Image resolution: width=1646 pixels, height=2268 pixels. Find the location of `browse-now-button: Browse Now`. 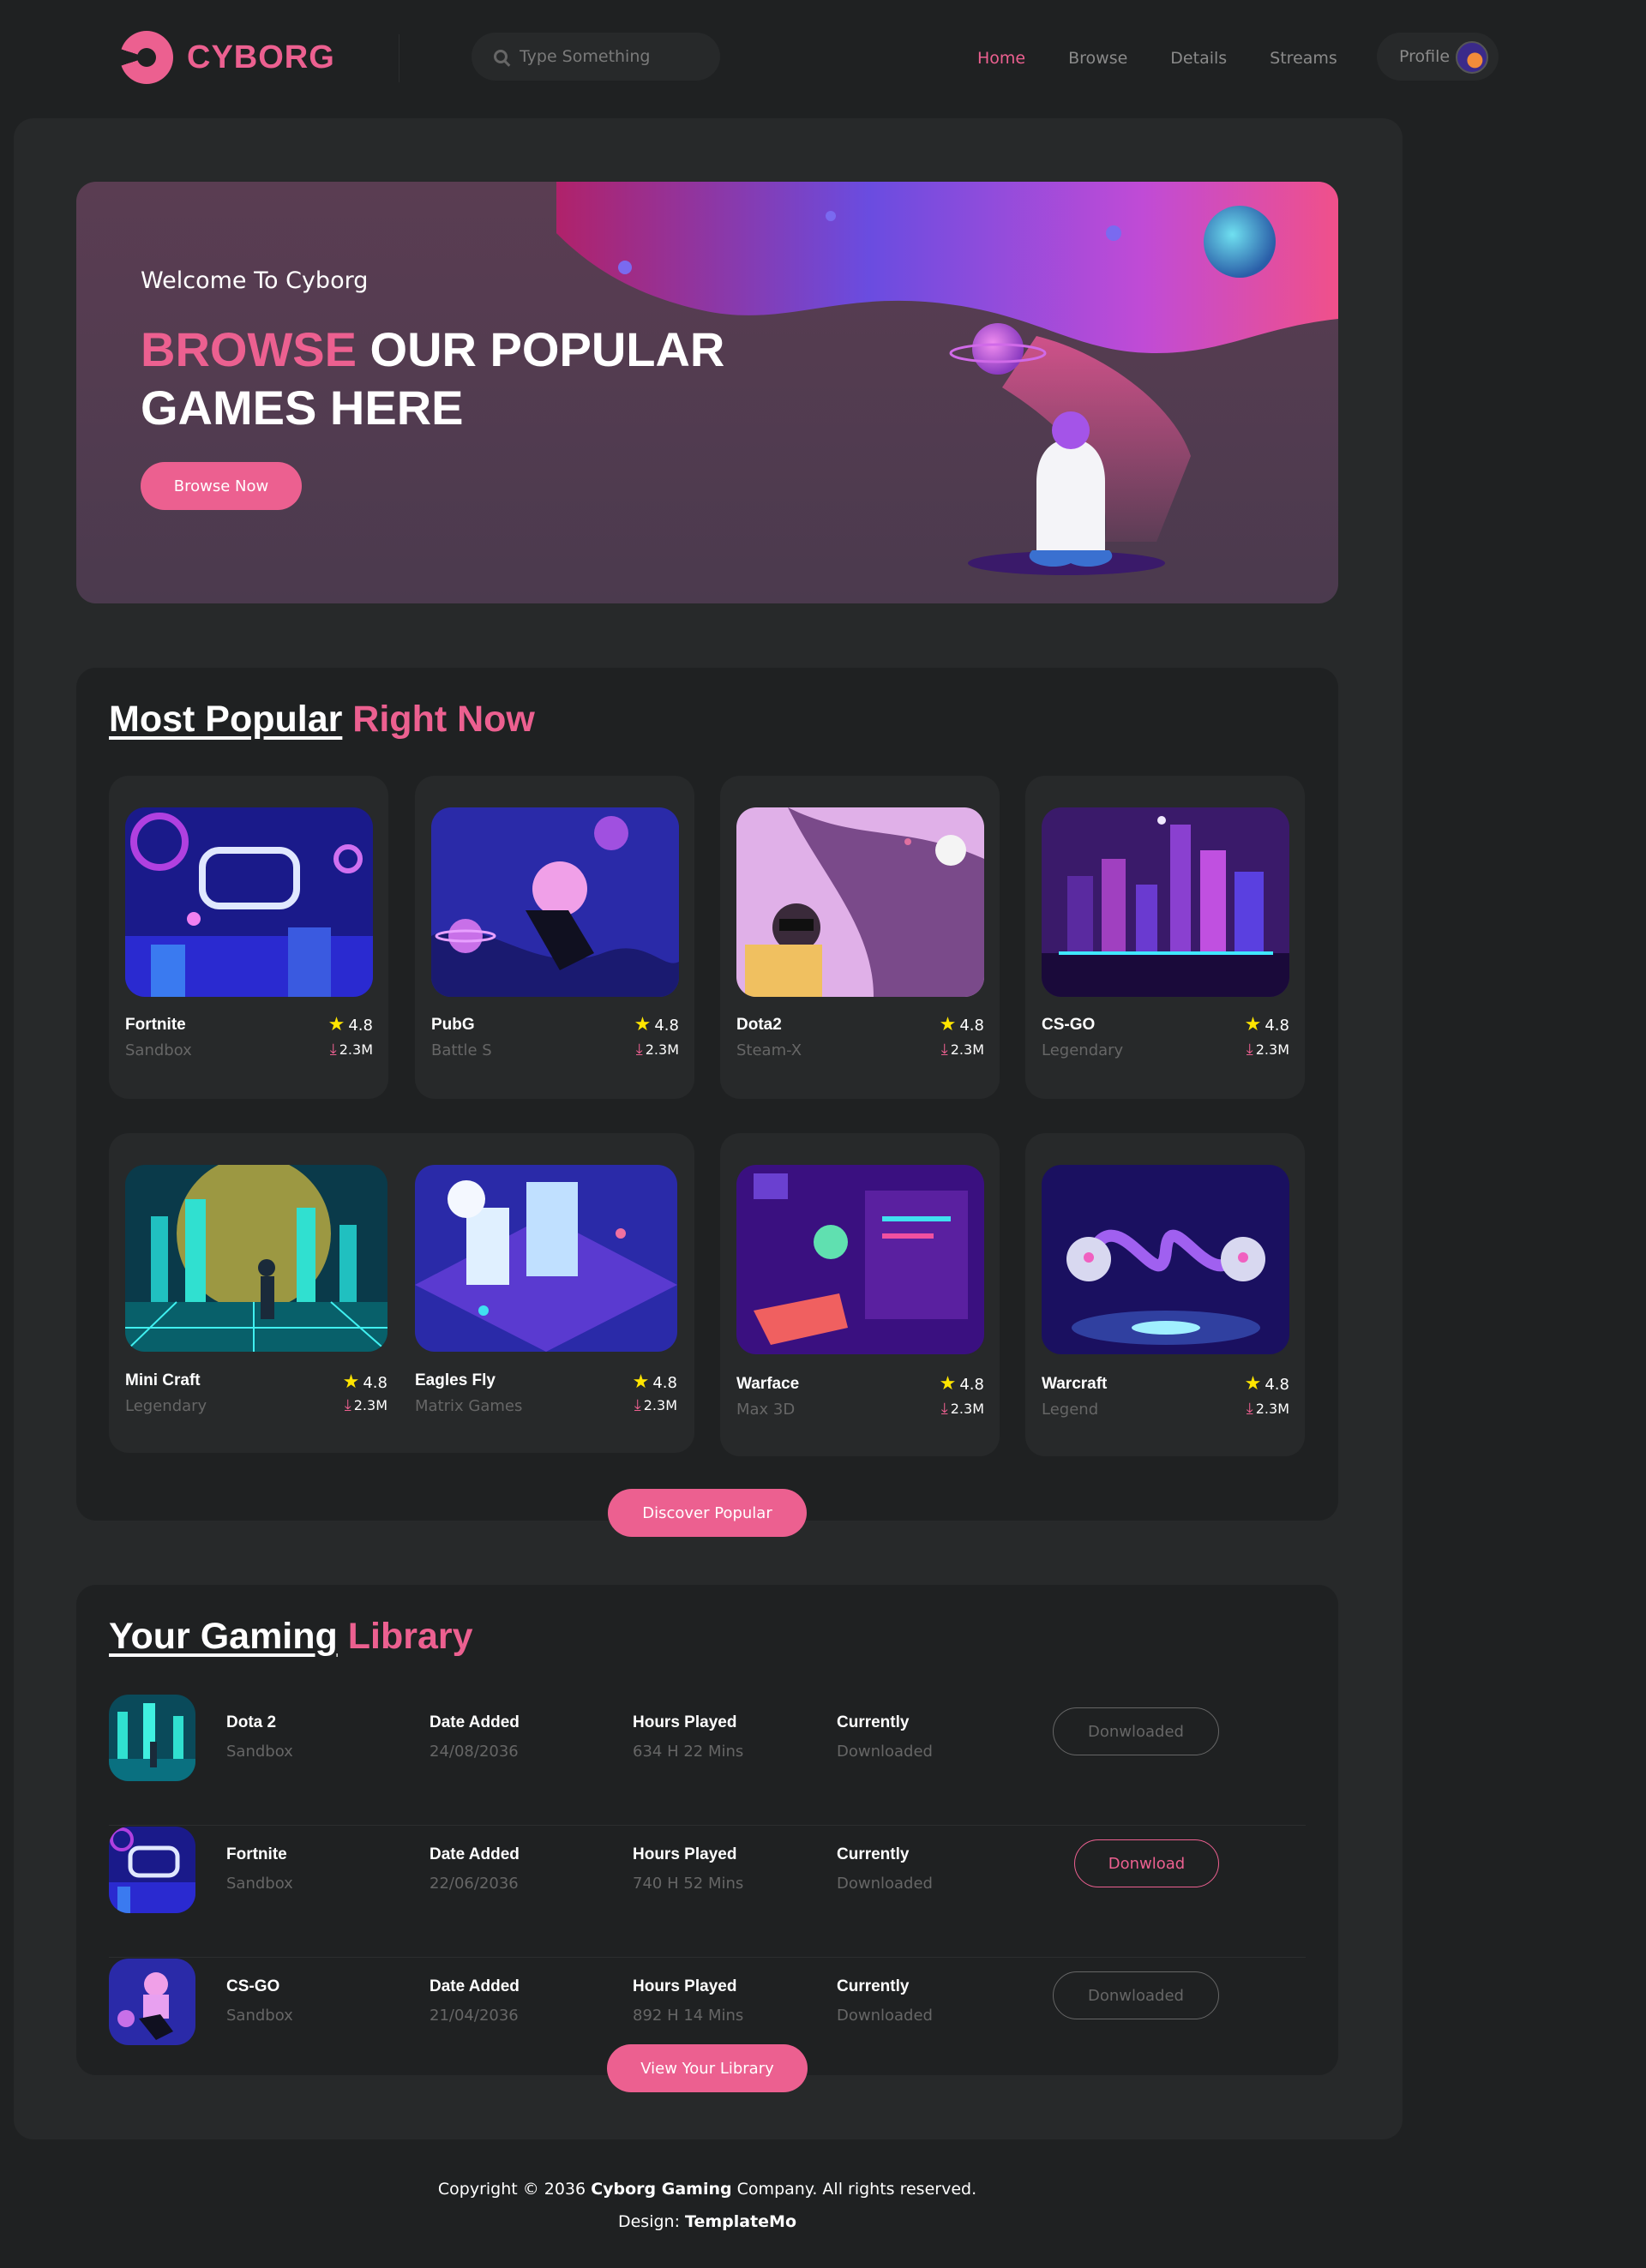

browse-now-button: Browse Now is located at coordinates (221, 486).